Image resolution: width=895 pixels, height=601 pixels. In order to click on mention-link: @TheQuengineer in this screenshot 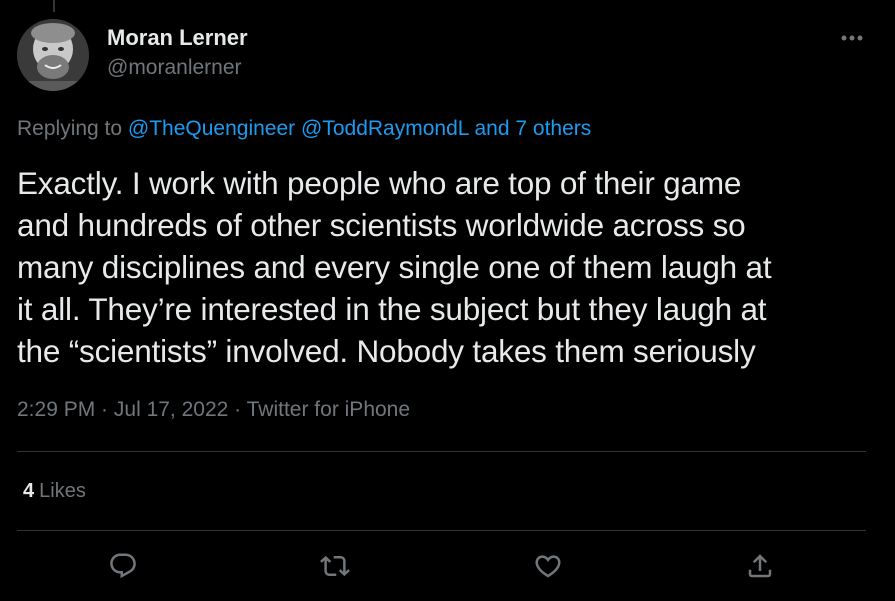, I will do `click(211, 128)`.